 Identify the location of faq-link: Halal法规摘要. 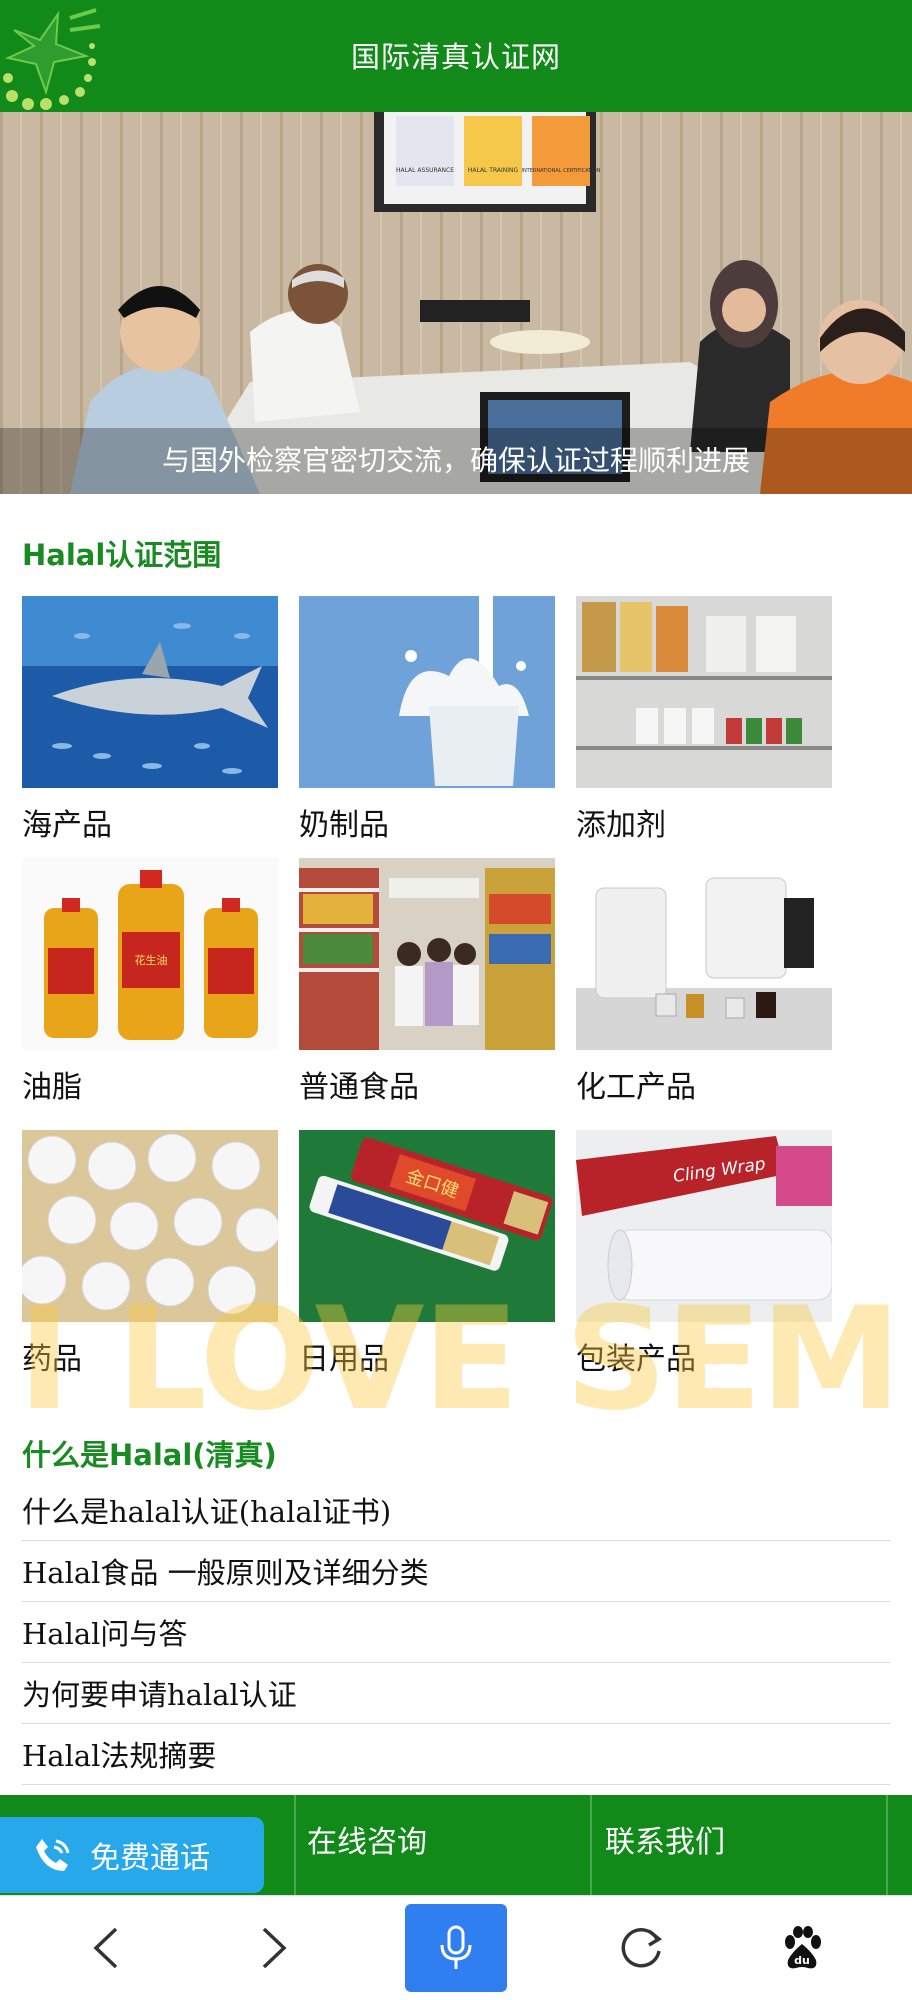
(456, 1754).